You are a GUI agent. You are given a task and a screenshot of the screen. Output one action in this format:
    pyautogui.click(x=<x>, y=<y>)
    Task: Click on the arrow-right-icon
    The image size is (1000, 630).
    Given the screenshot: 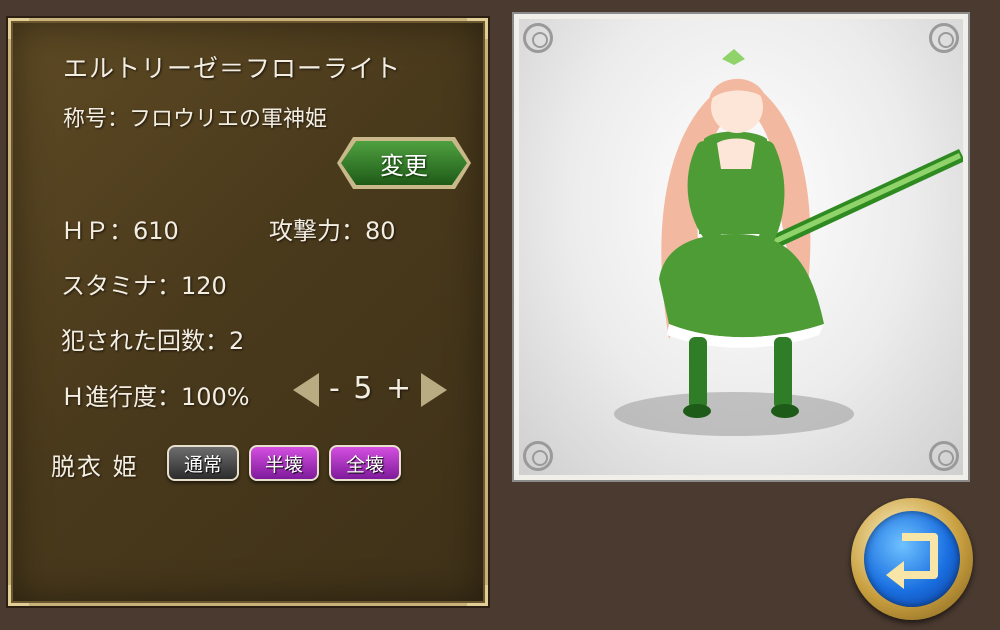 What is the action you would take?
    pyautogui.click(x=434, y=390)
    